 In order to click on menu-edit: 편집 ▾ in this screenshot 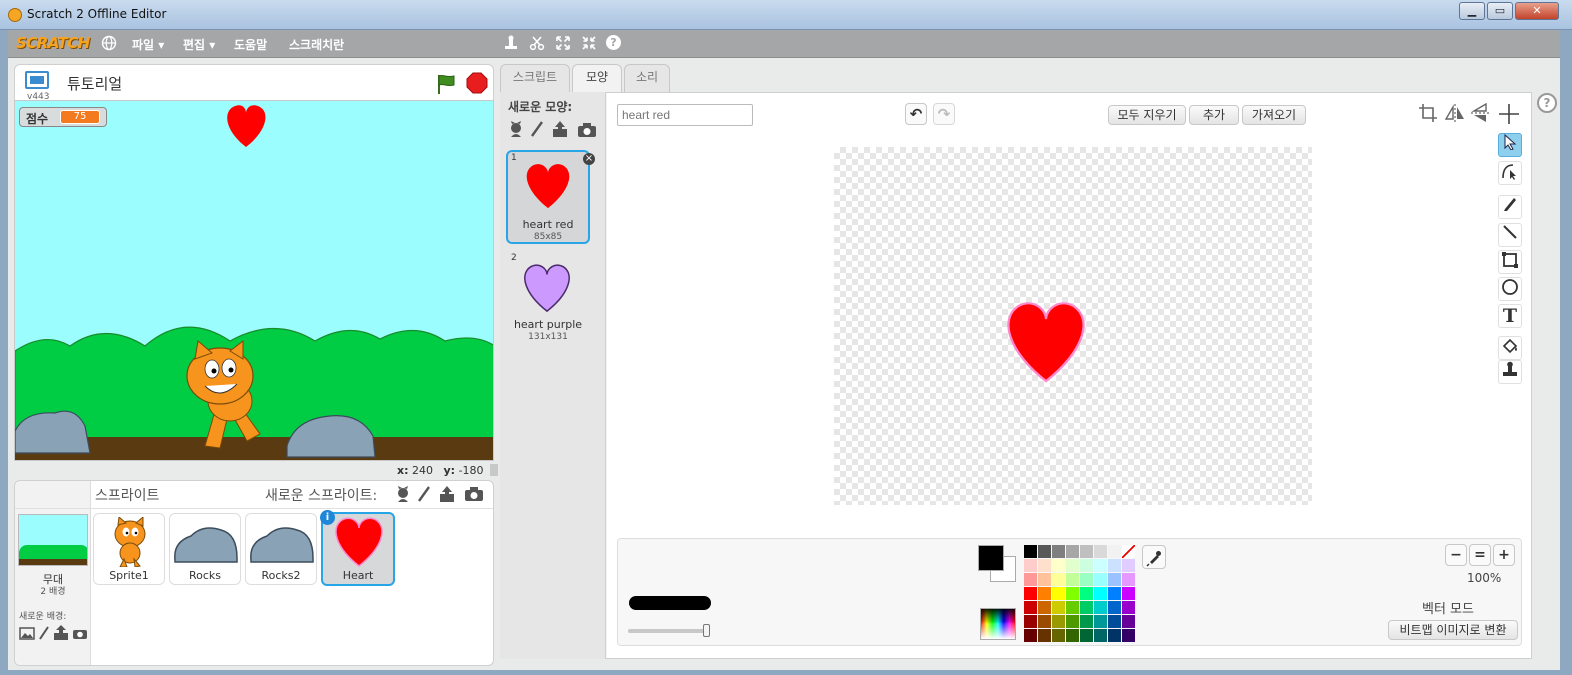, I will do `click(199, 44)`.